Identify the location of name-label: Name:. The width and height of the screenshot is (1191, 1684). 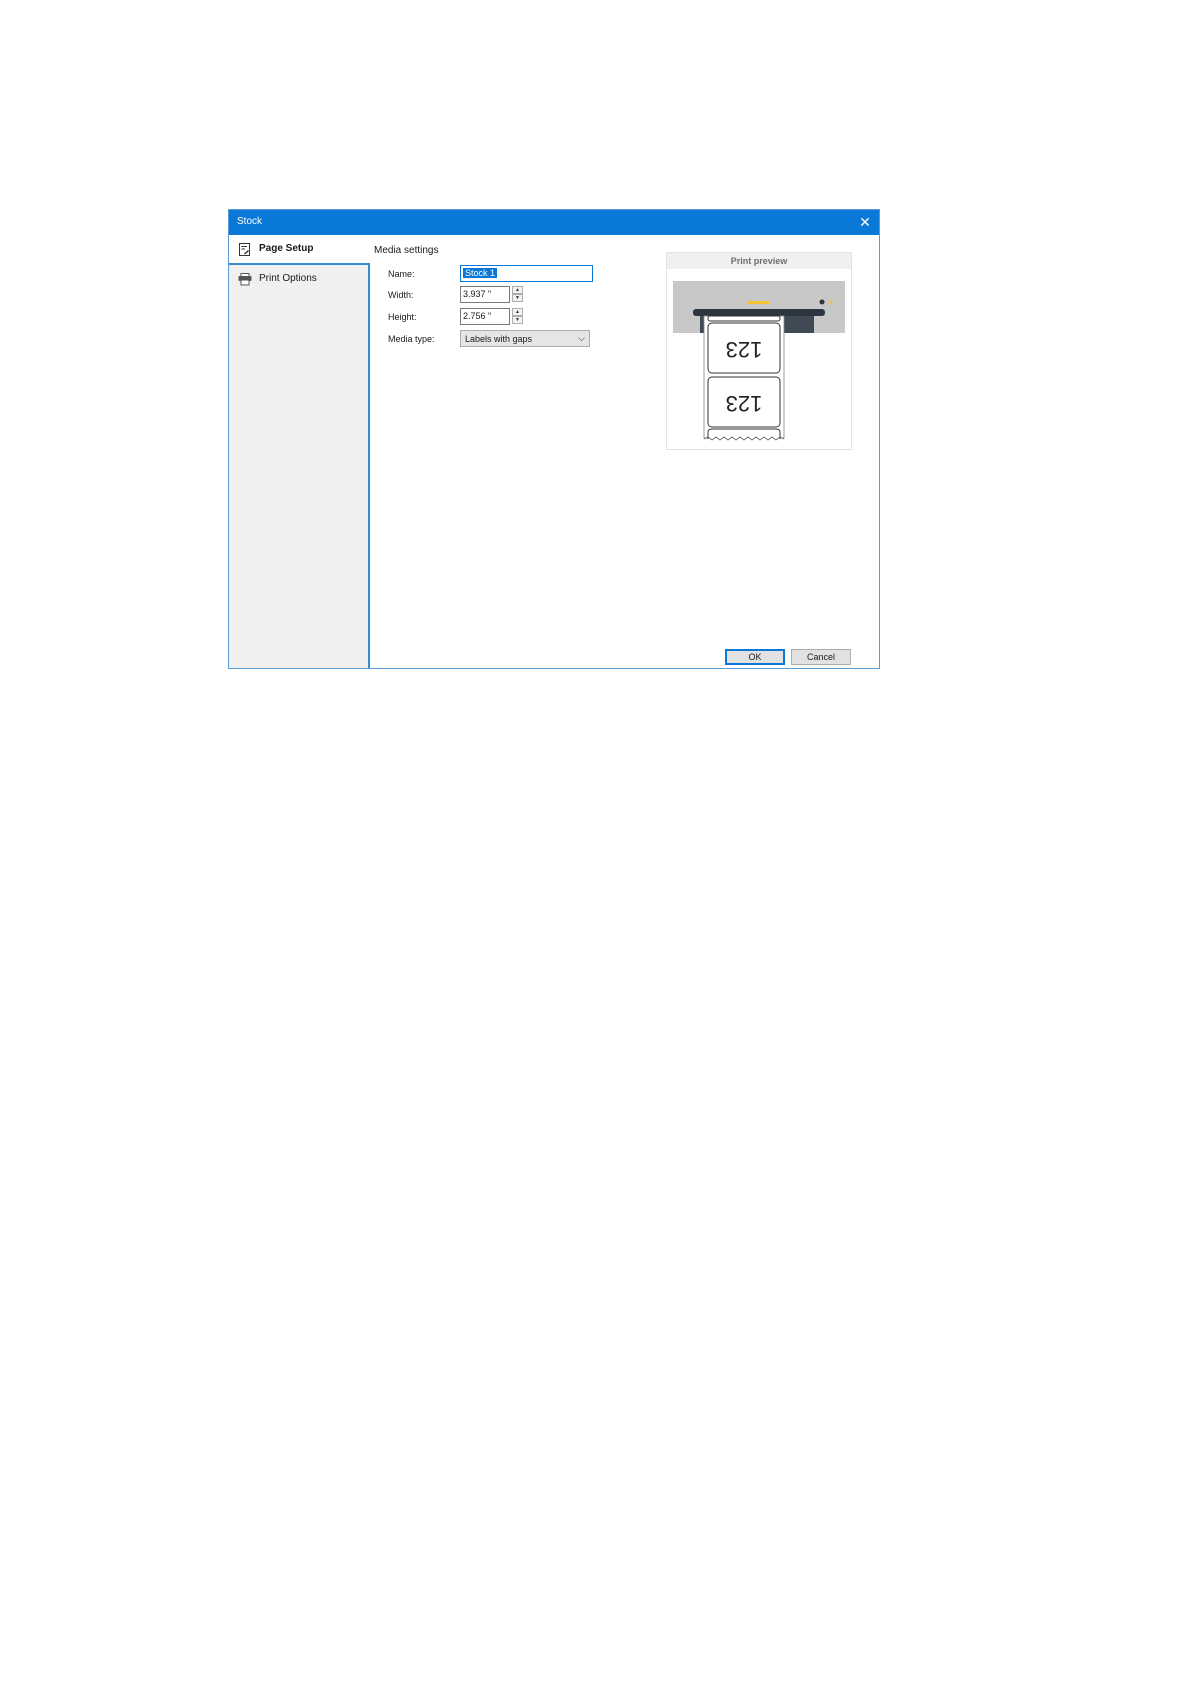
(401, 274).